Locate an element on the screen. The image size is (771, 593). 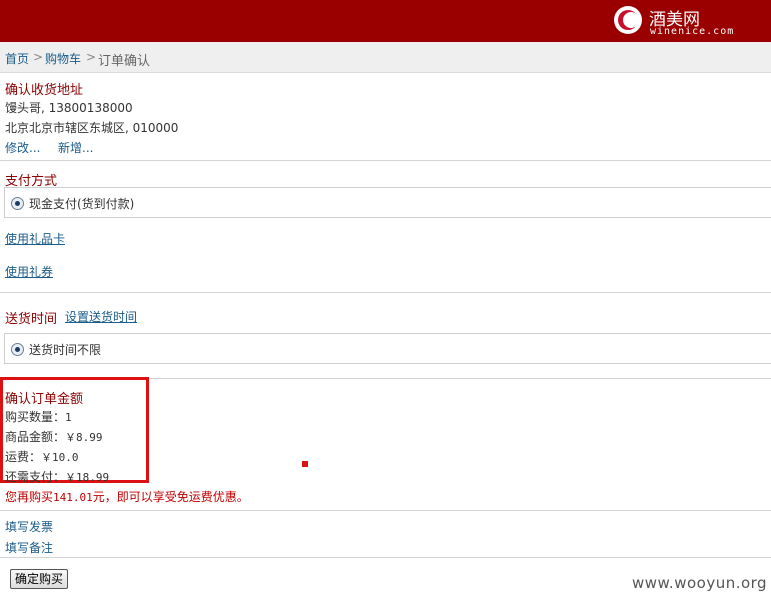
use-gift-card-link: 使用礼品卡 is located at coordinates (35, 238).